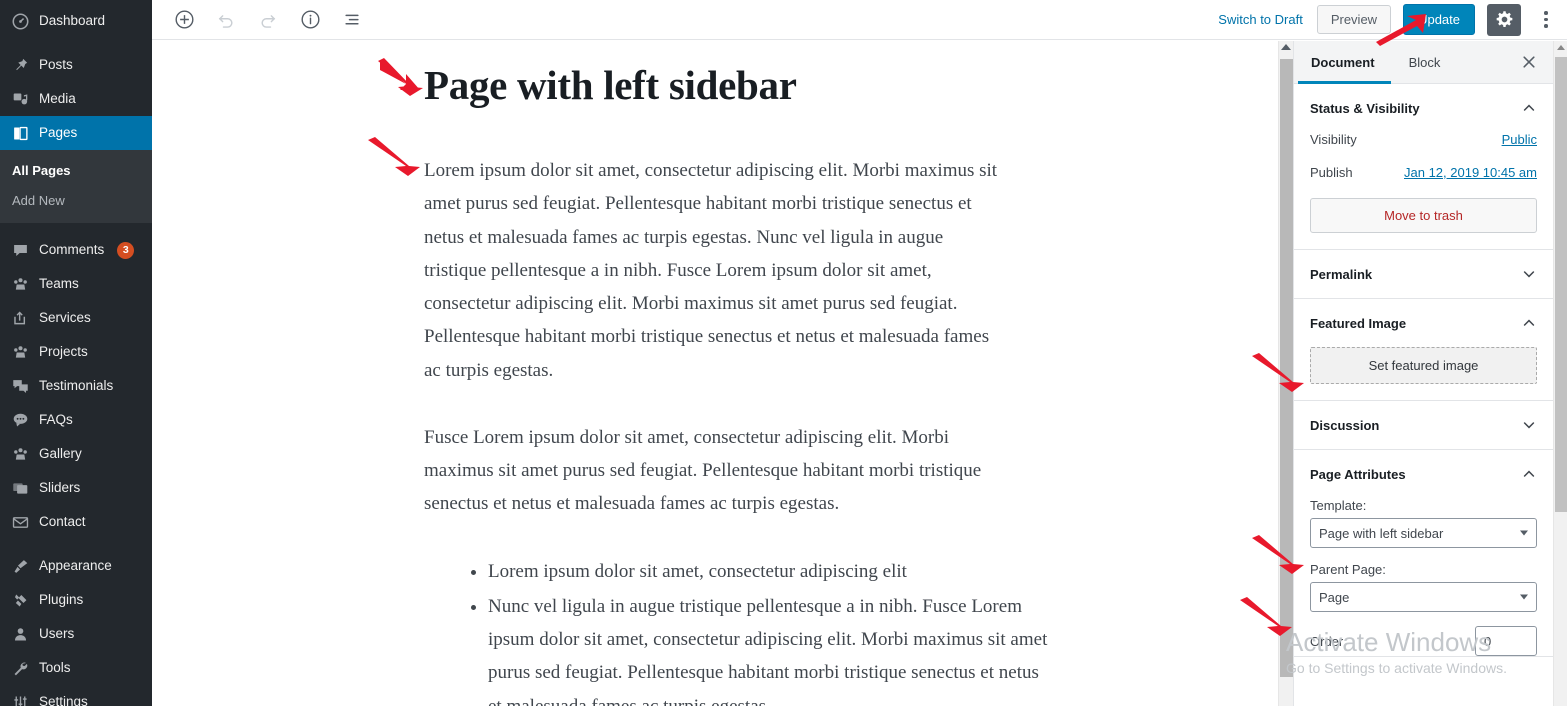  I want to click on undo-icon, so click(226, 20).